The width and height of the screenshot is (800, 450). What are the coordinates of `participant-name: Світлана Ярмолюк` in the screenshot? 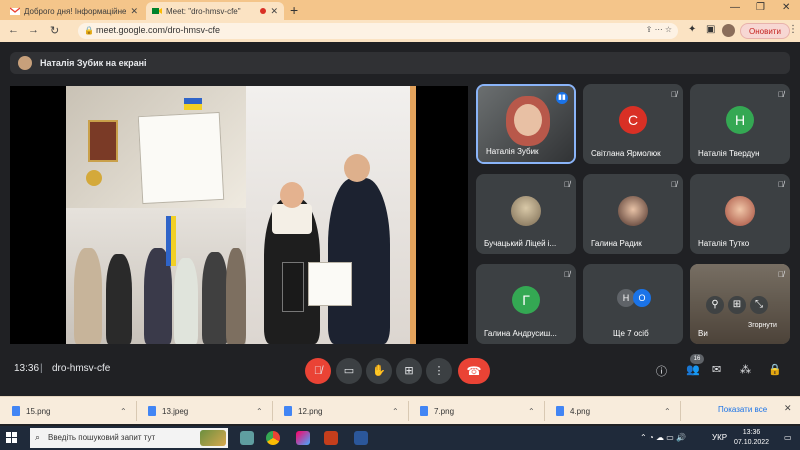 It's located at (626, 153).